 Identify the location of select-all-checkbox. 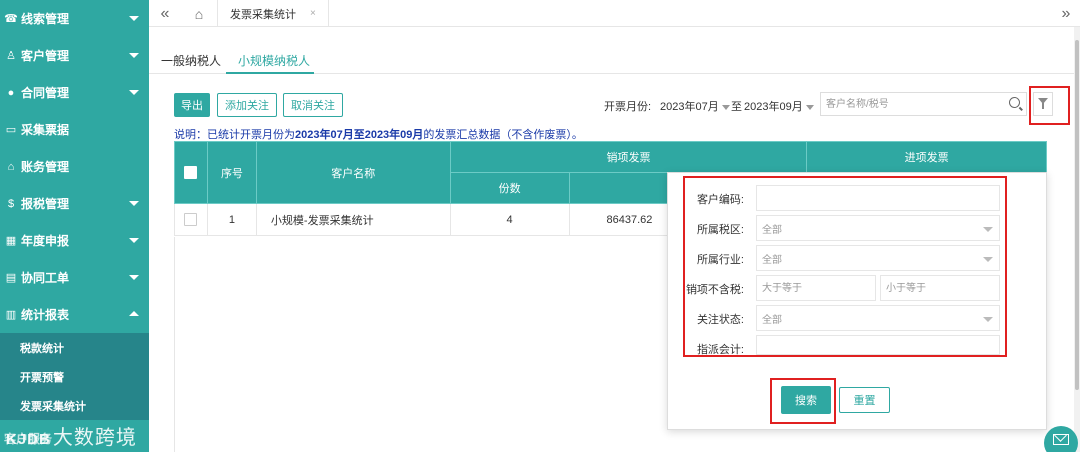
(191, 172).